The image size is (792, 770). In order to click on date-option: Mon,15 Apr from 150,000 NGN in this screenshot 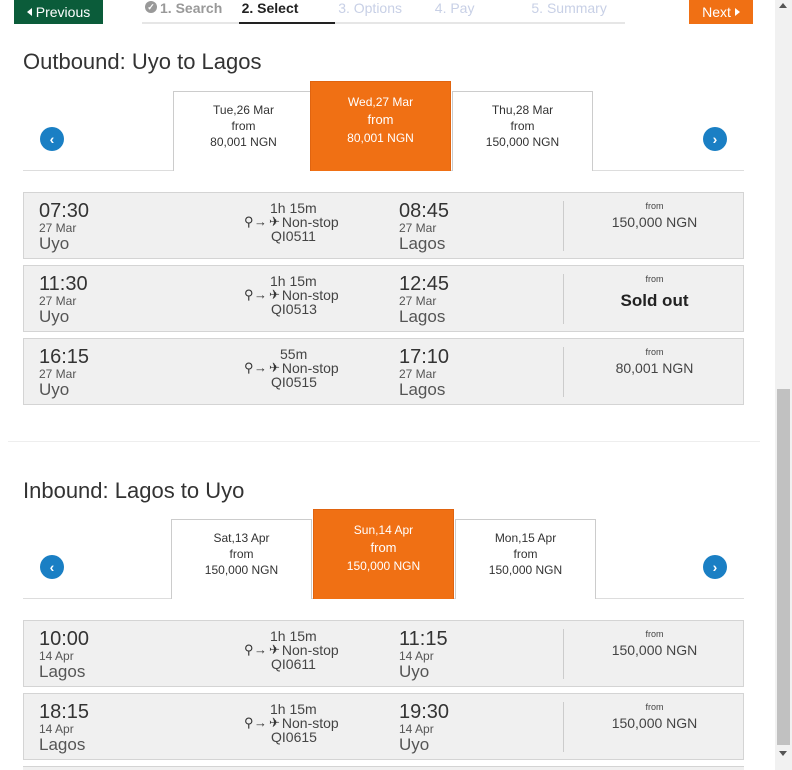, I will do `click(525, 559)`.